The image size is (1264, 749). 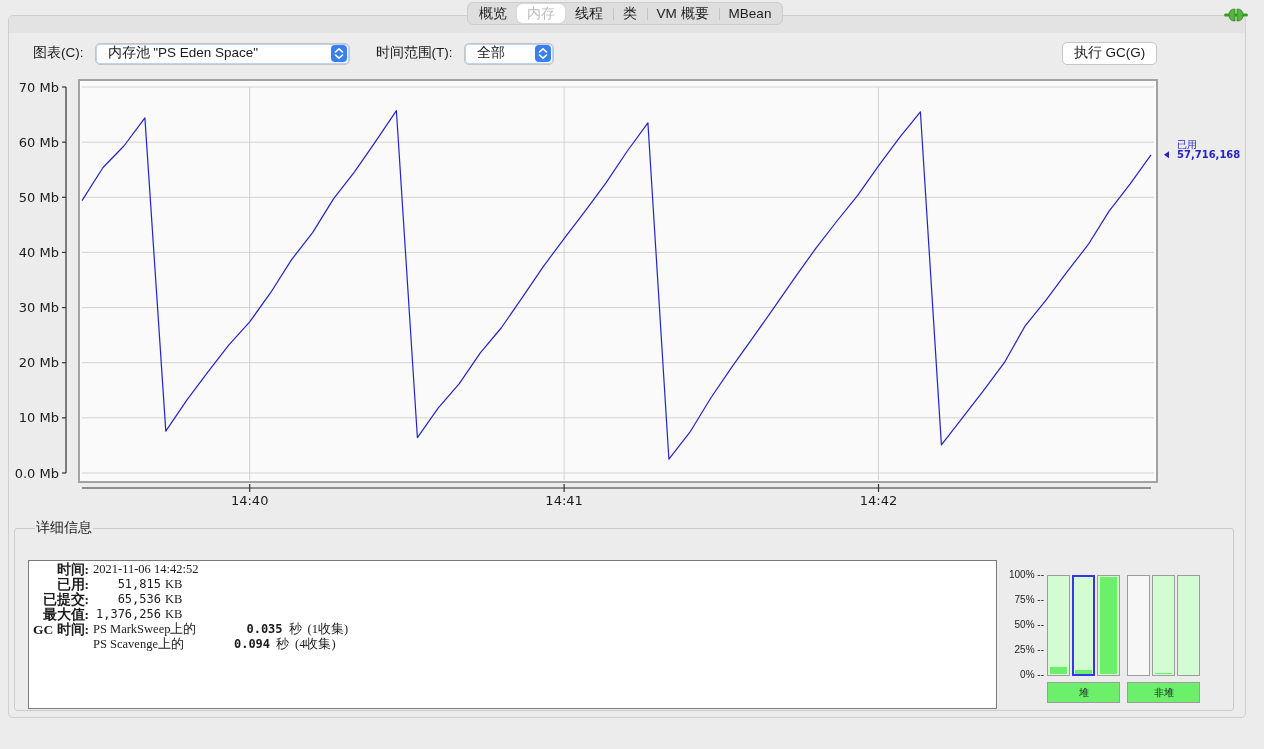 What do you see at coordinates (1163, 692) in the screenshot?
I see `pool-group-label: 非堆` at bounding box center [1163, 692].